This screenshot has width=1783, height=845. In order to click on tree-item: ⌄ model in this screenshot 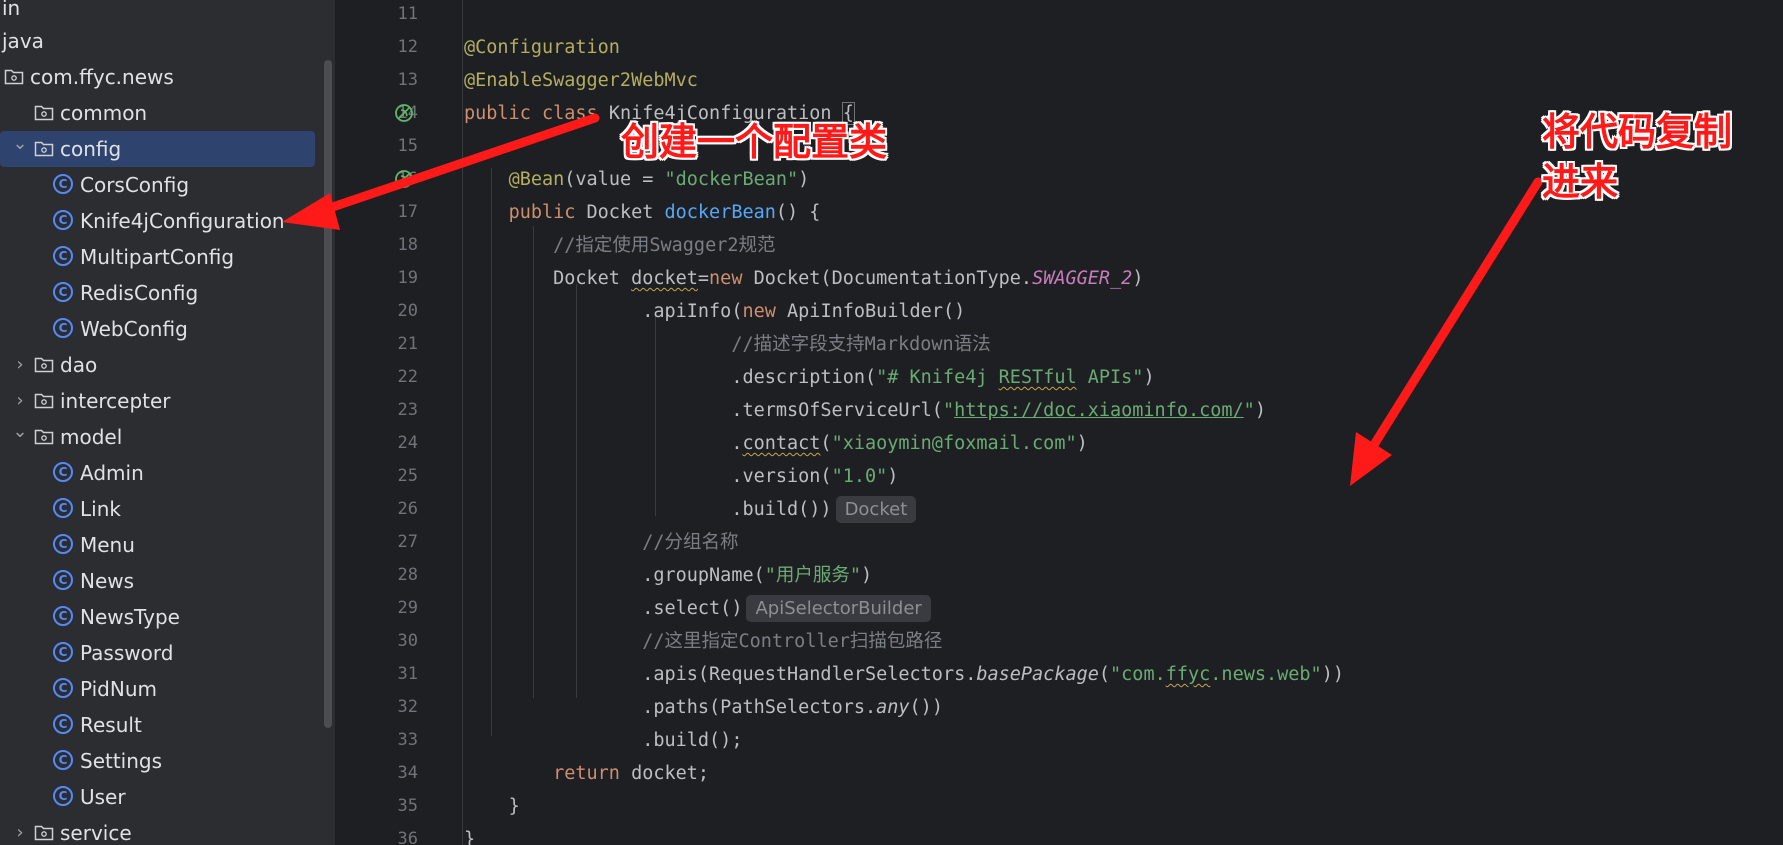, I will do `click(157, 437)`.